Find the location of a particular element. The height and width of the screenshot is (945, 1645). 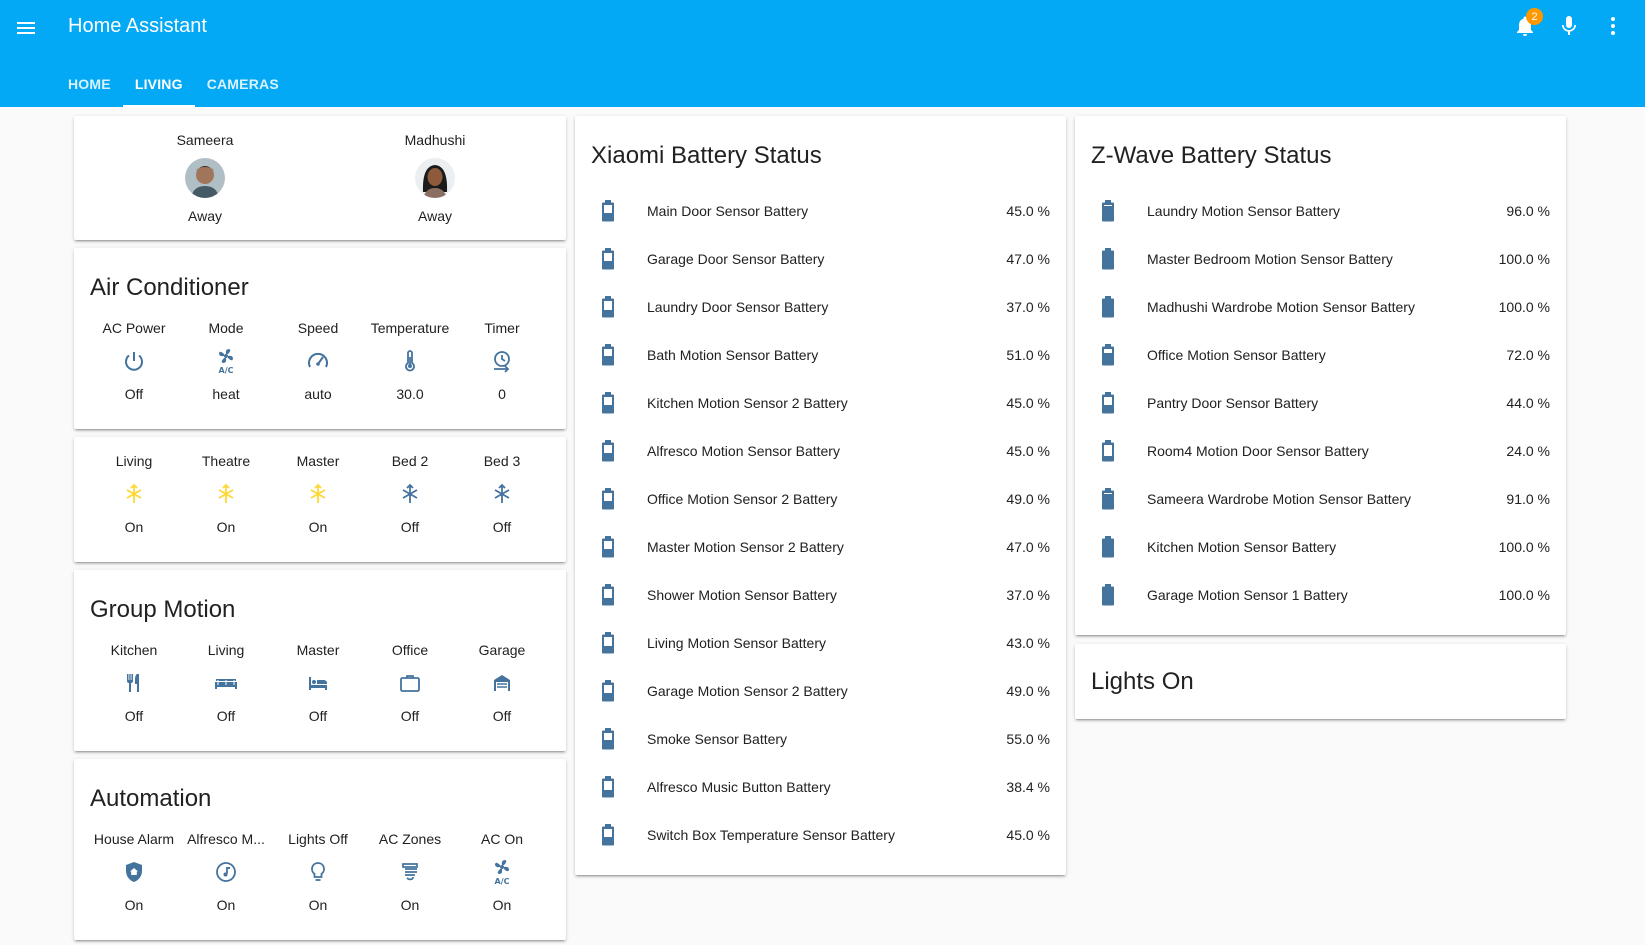

battery-row: Garage Door Sensor Battery 47.0 % is located at coordinates (820, 259).